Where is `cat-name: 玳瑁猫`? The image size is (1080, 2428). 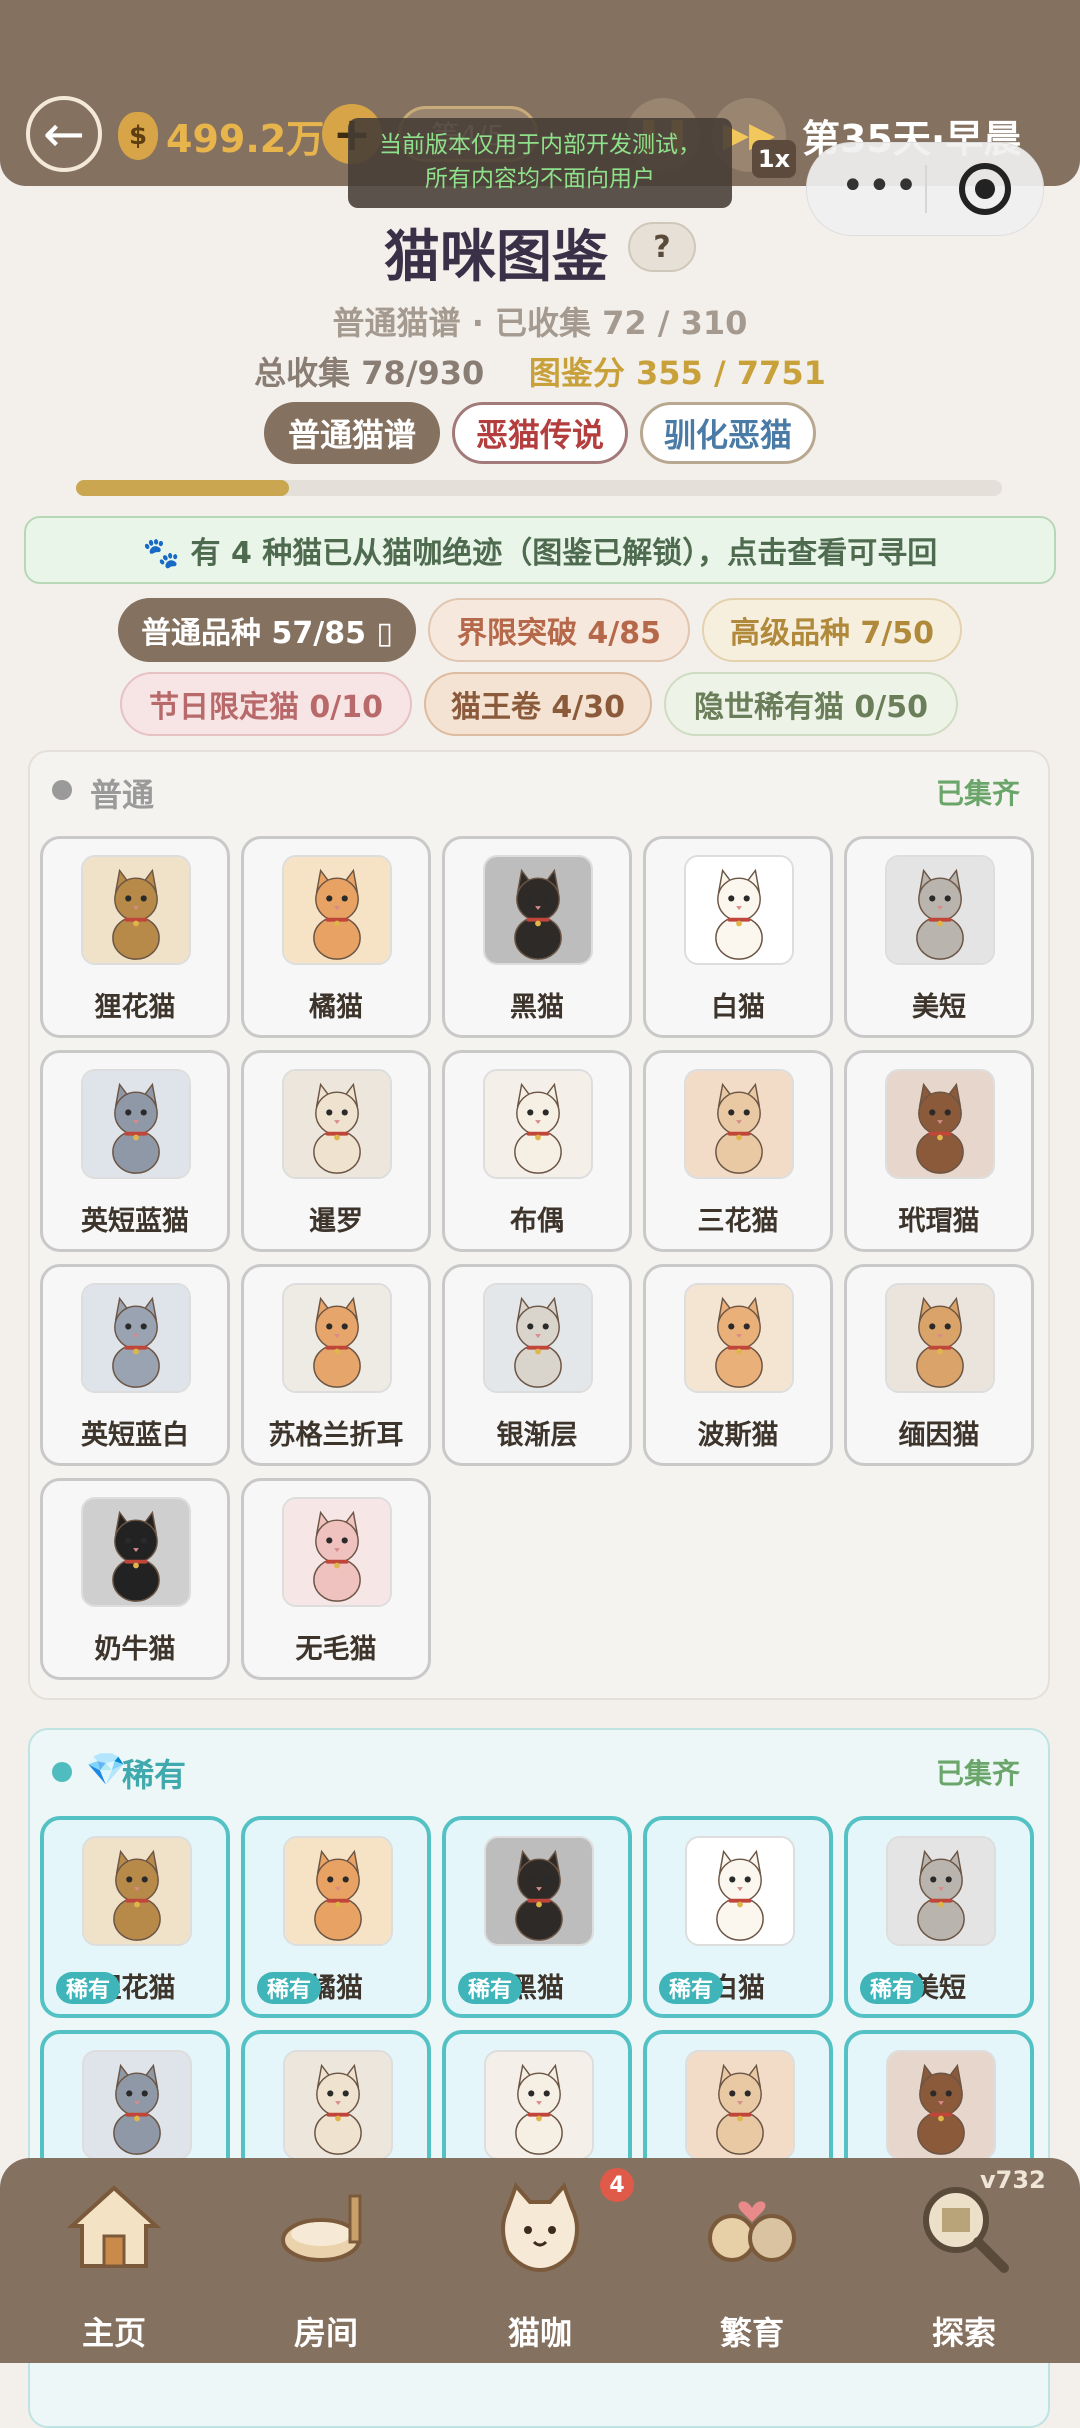
cat-name: 玳瑁猫 is located at coordinates (939, 1221).